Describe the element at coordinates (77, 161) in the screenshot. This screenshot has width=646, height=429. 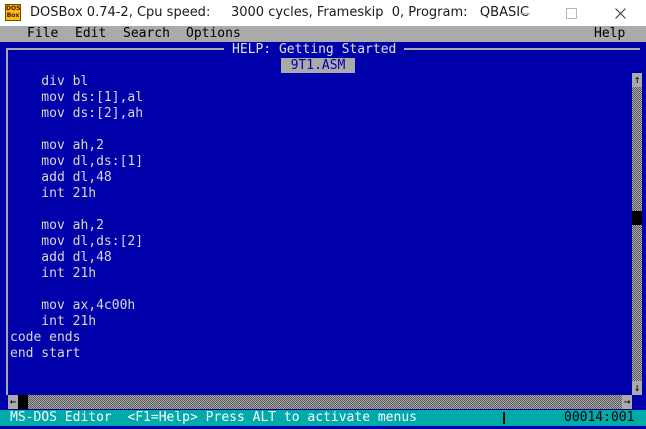
I see `code-line: mov dl,ds:[1]` at that location.